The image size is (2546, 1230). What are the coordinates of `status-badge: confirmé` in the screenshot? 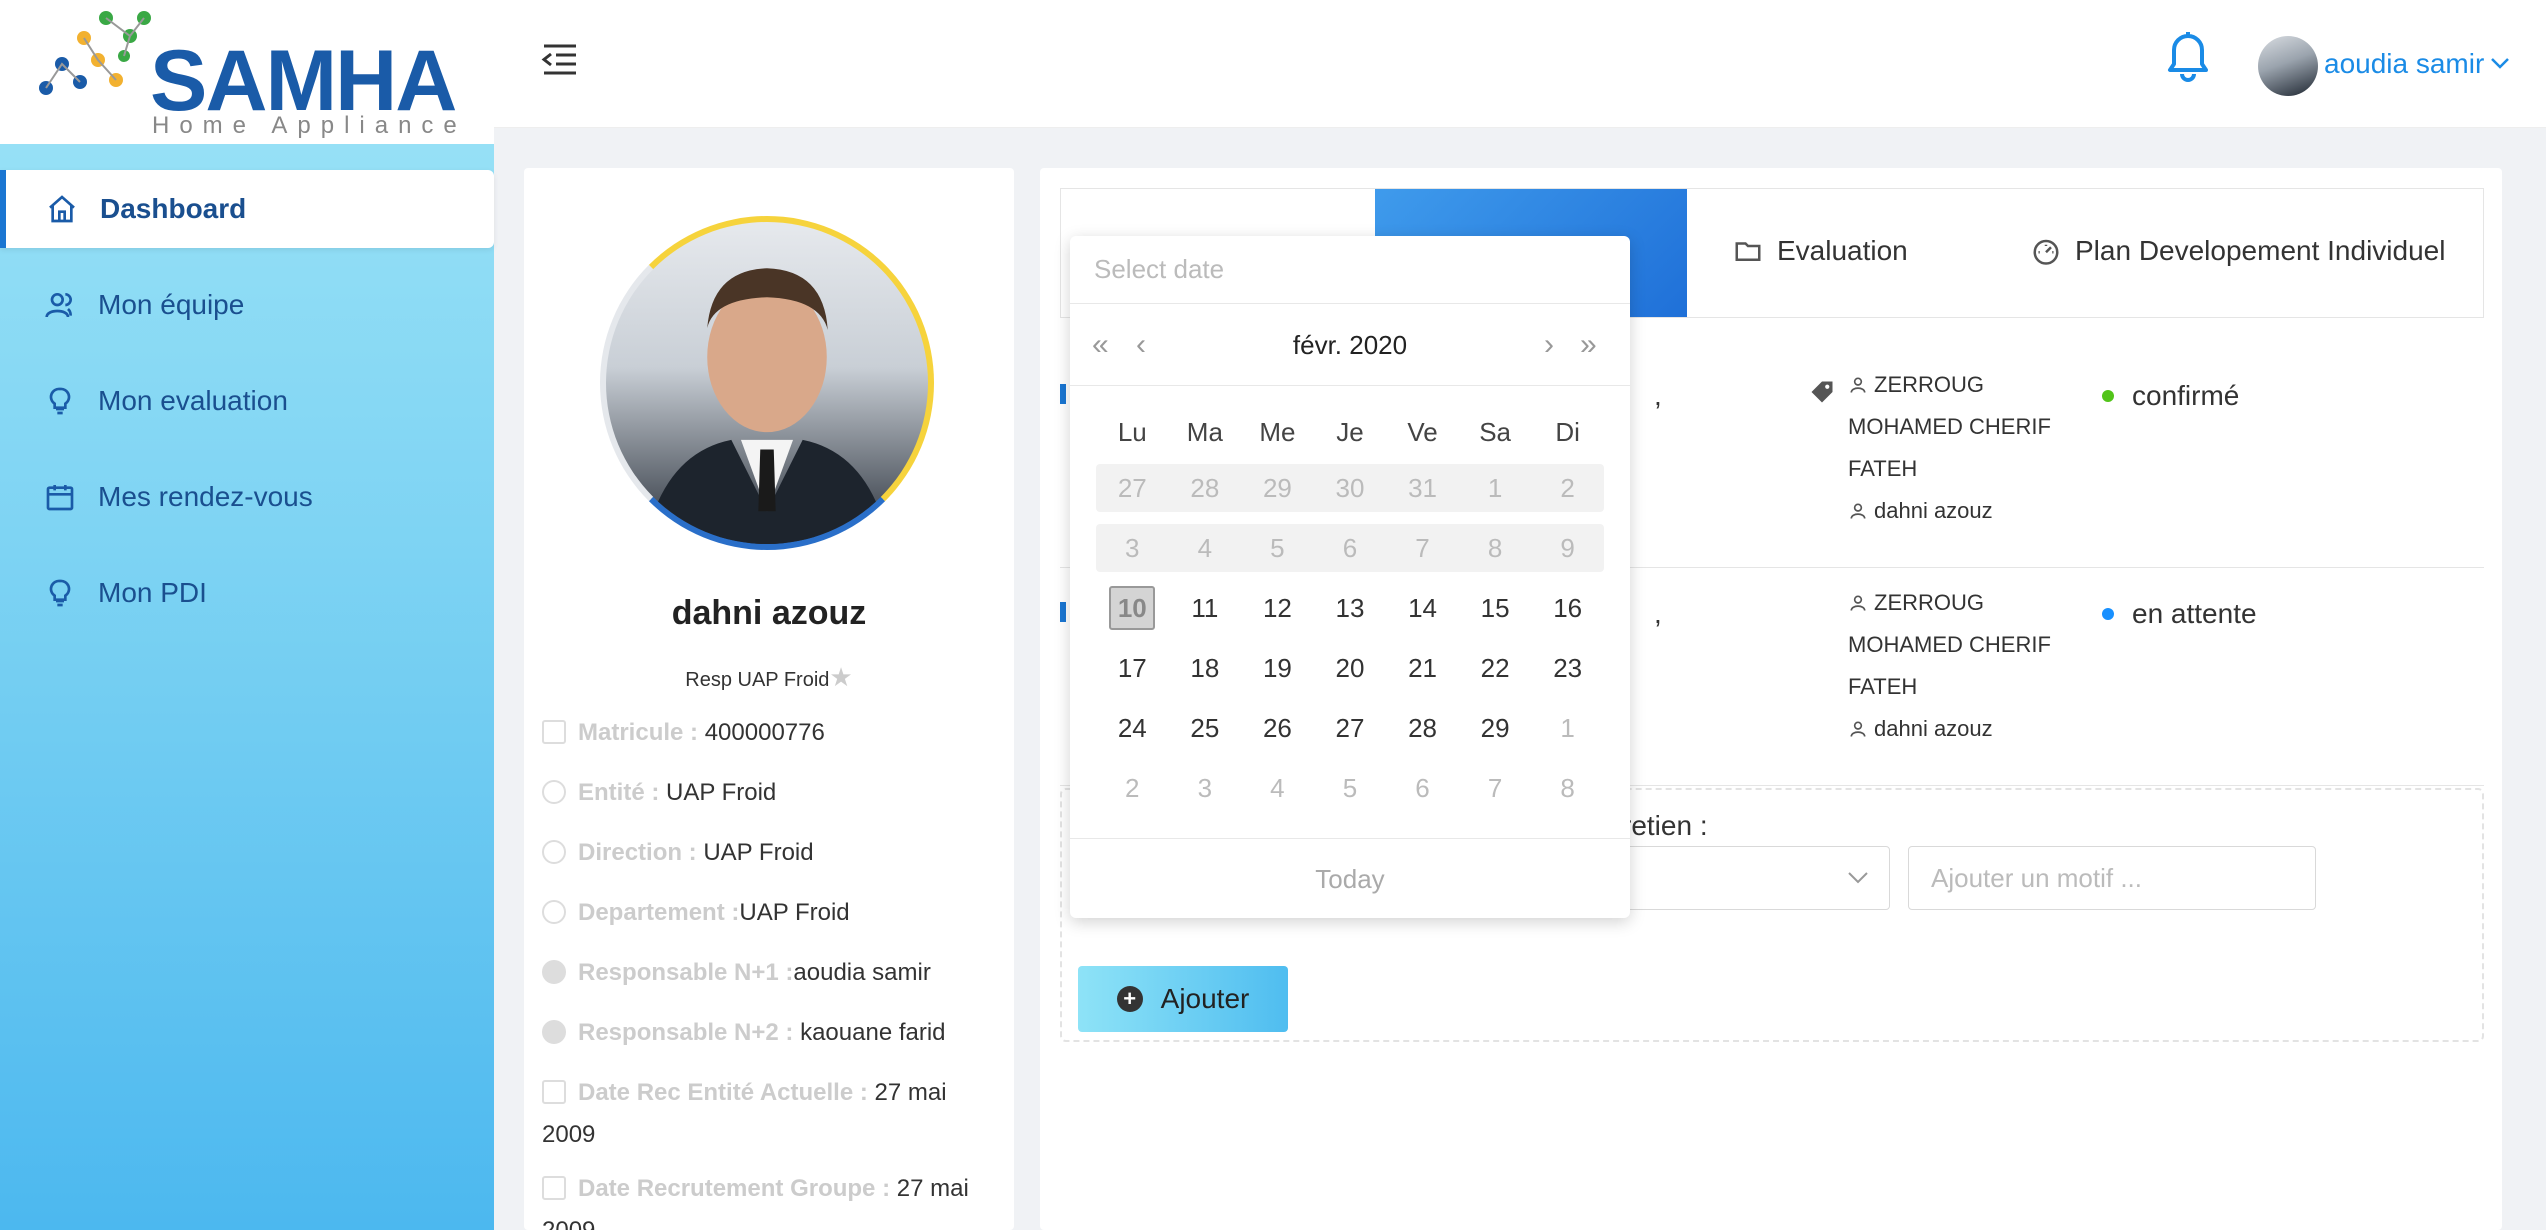 It's located at (2170, 396).